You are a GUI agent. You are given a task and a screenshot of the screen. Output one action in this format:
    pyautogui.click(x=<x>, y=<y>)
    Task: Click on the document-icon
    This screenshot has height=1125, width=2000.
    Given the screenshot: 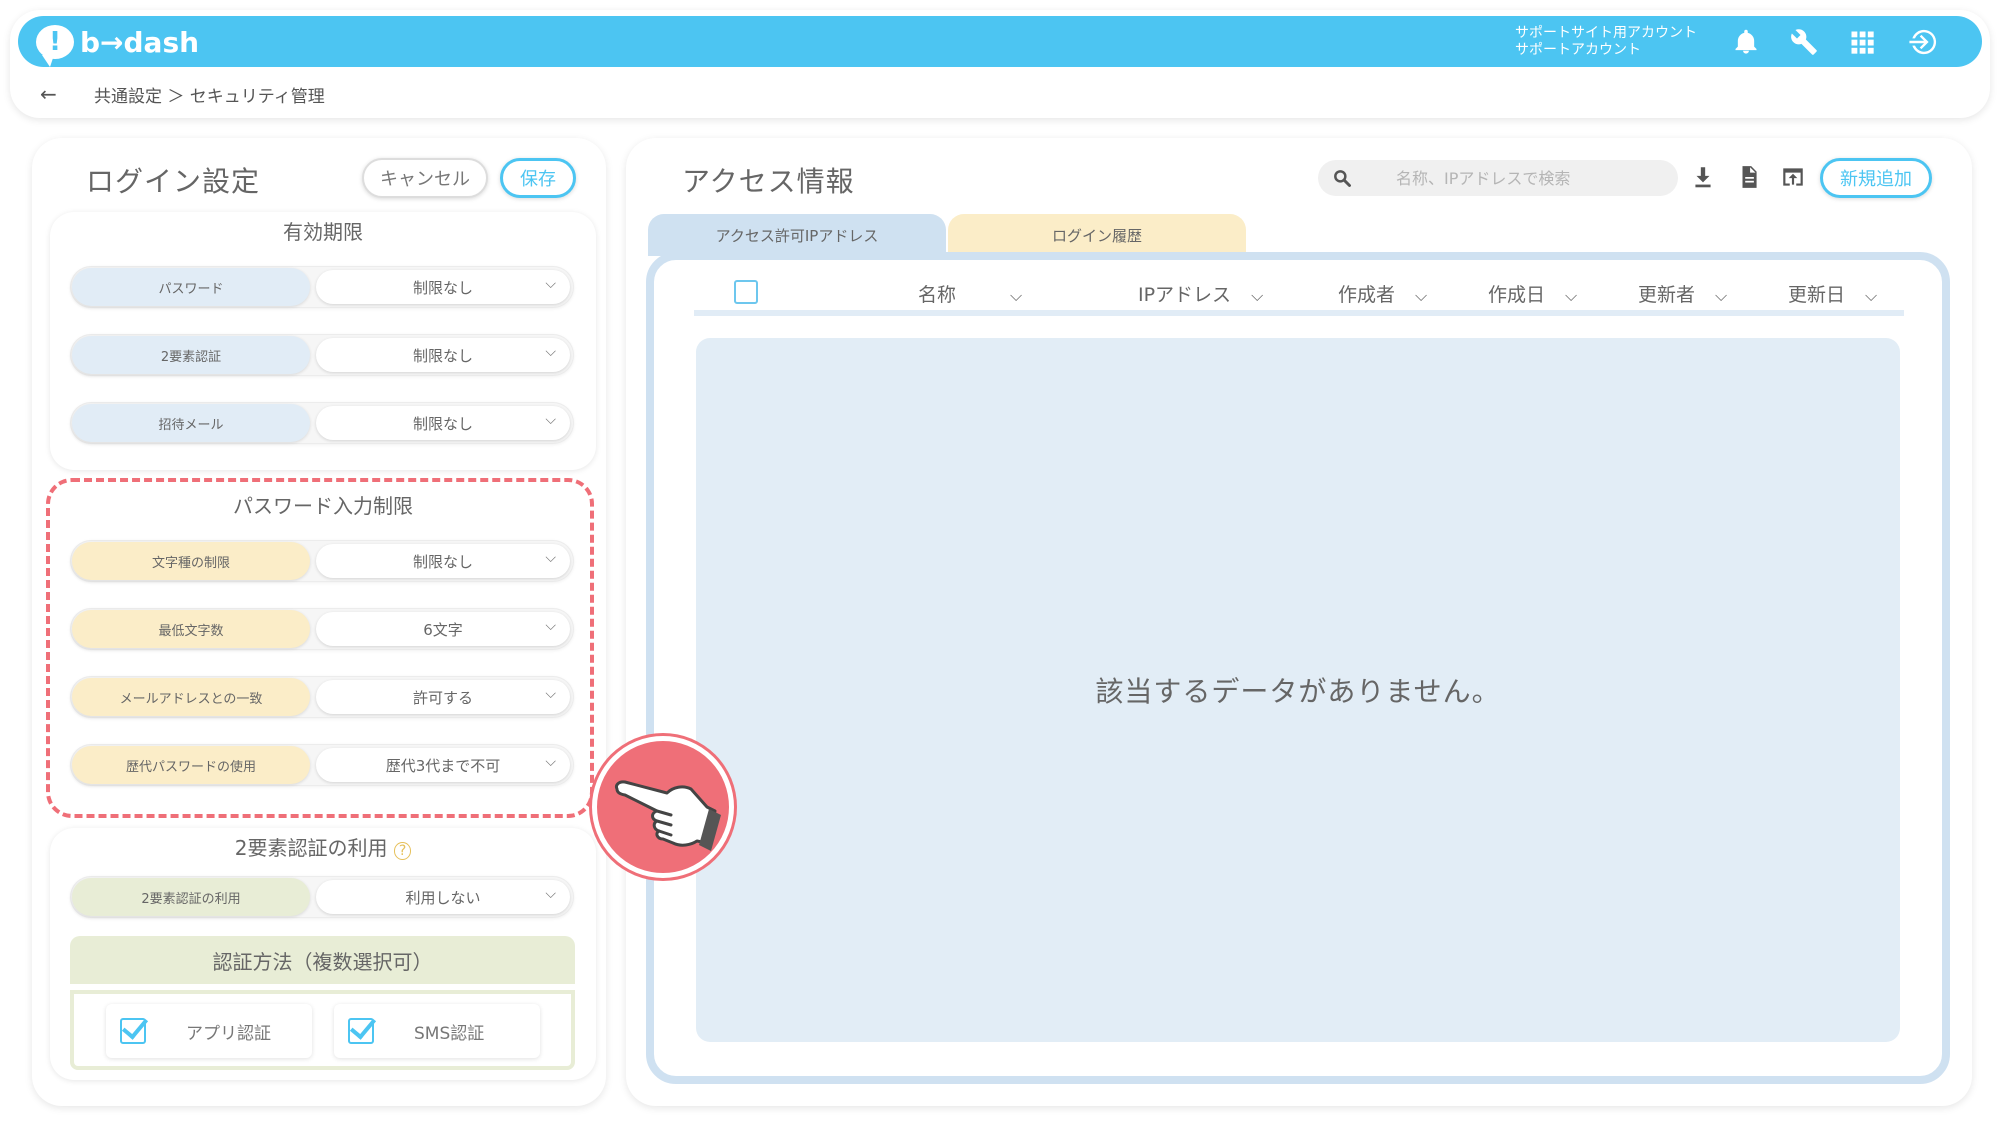 What is the action you would take?
    pyautogui.click(x=1750, y=178)
    